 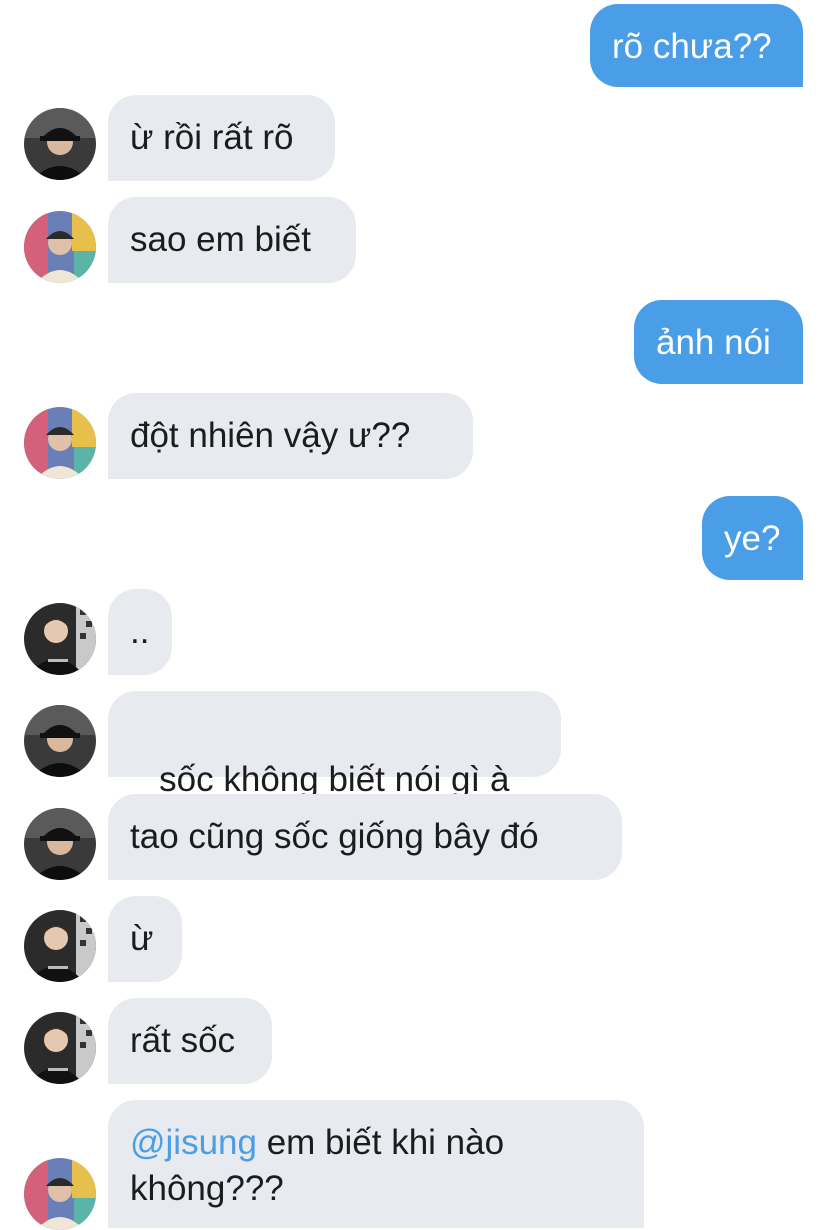 I want to click on message-bubble-incoming: đột nhiên vậy ư??, so click(x=290, y=436).